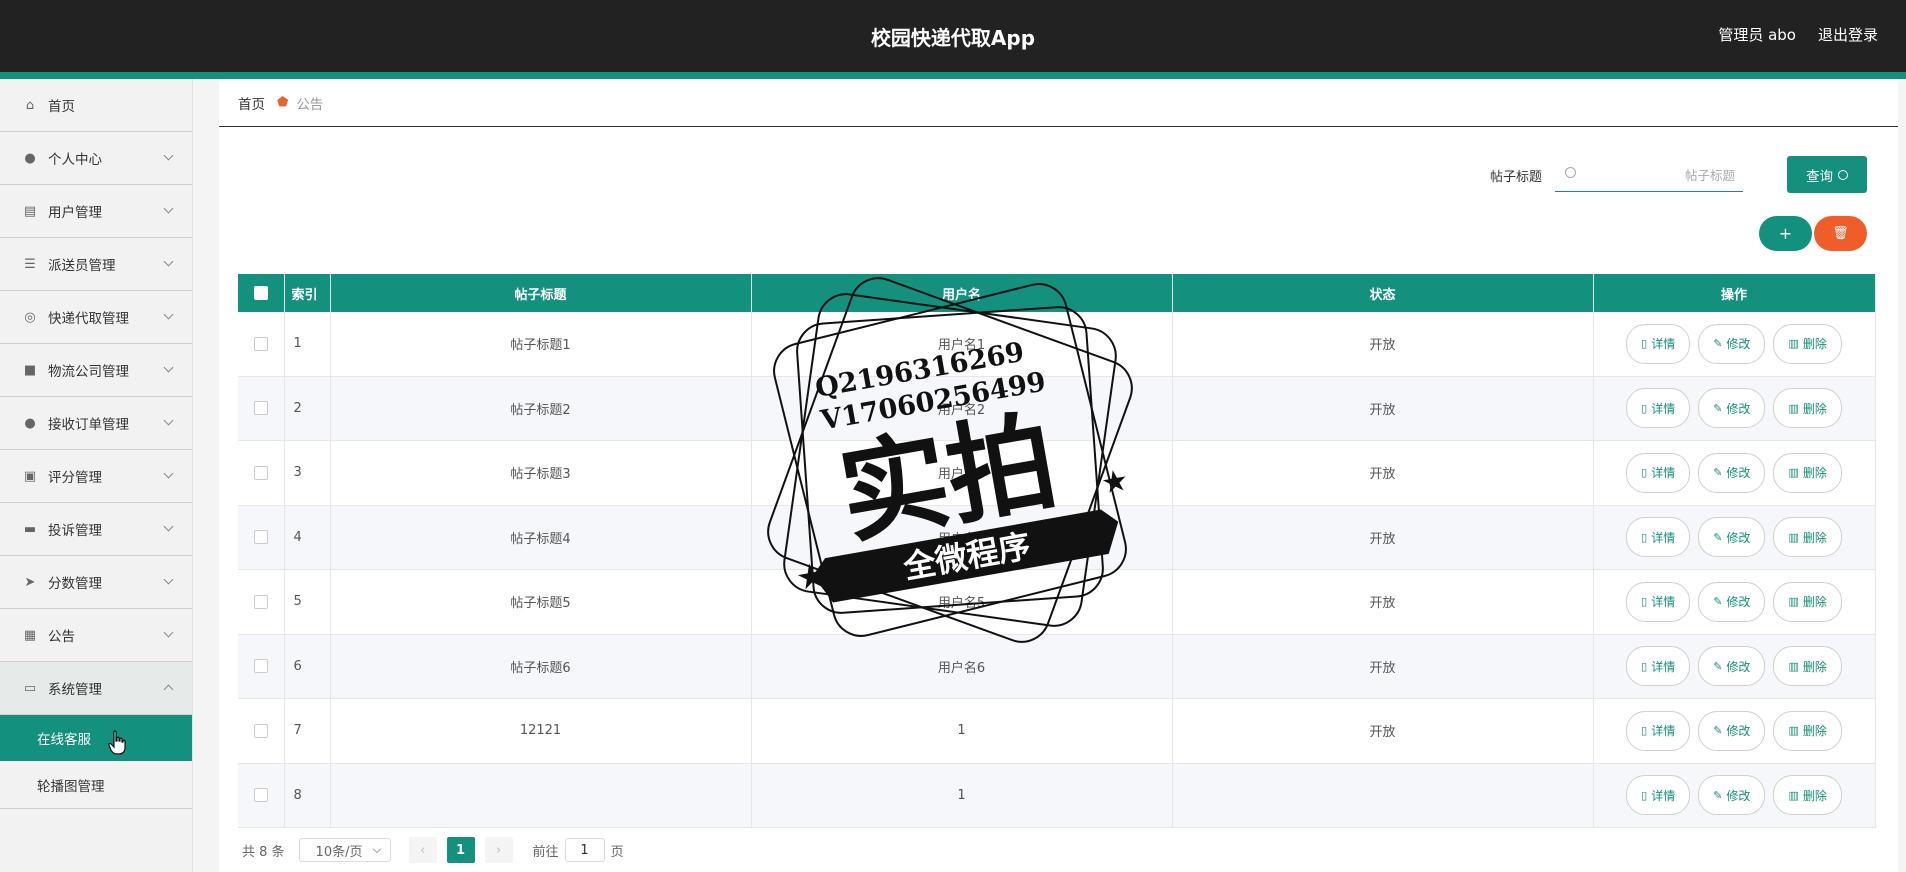 The image size is (1906, 872). Describe the element at coordinates (962, 666) in the screenshot. I see `cell-username: 用户名6` at that location.